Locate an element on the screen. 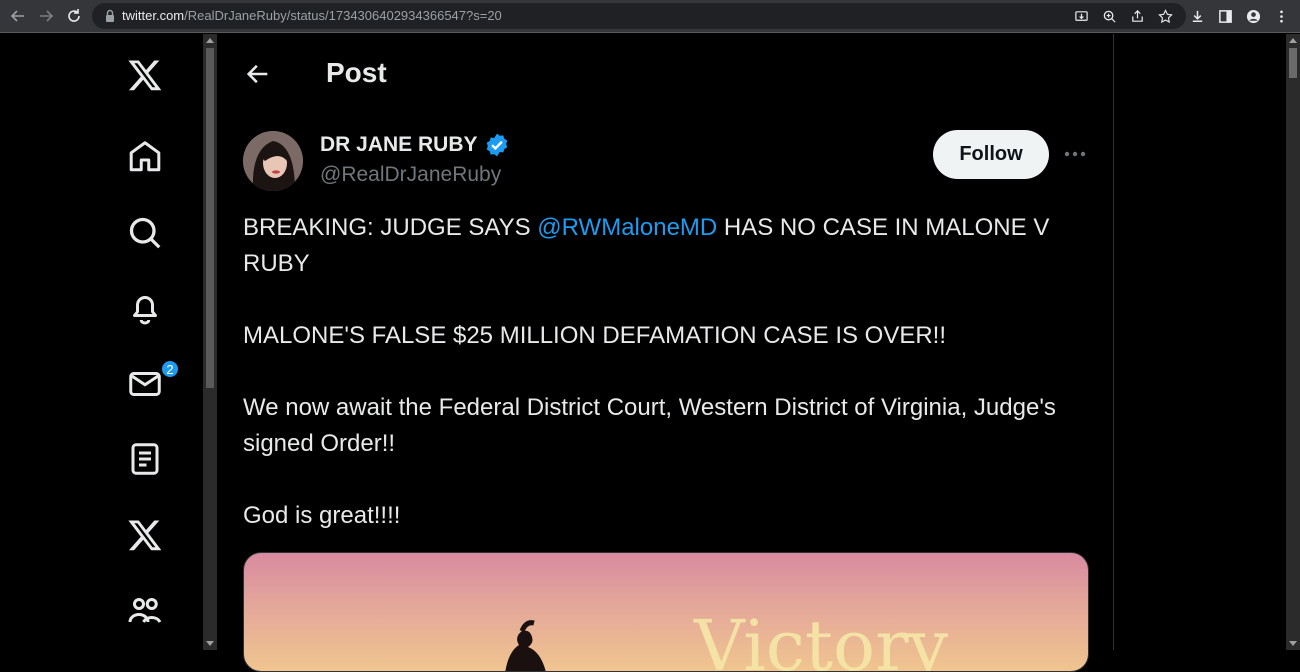 The image size is (1300, 672). messages-badge: 2 is located at coordinates (170, 369).